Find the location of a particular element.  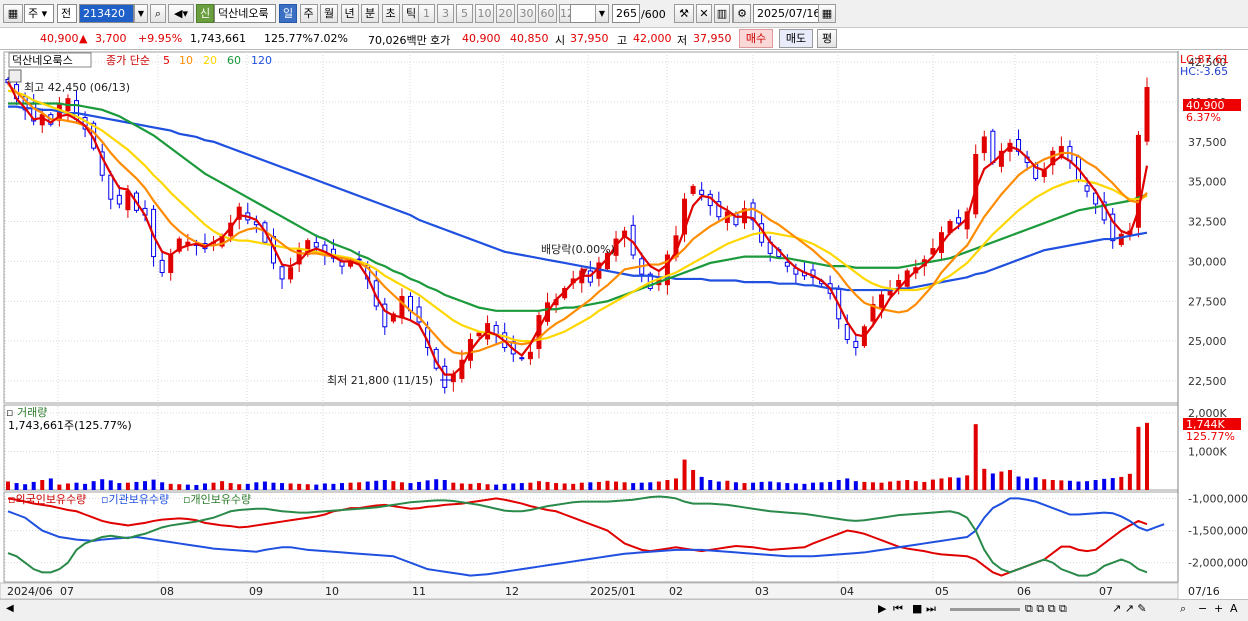

forward-icon: ⏭ is located at coordinates (931, 609).